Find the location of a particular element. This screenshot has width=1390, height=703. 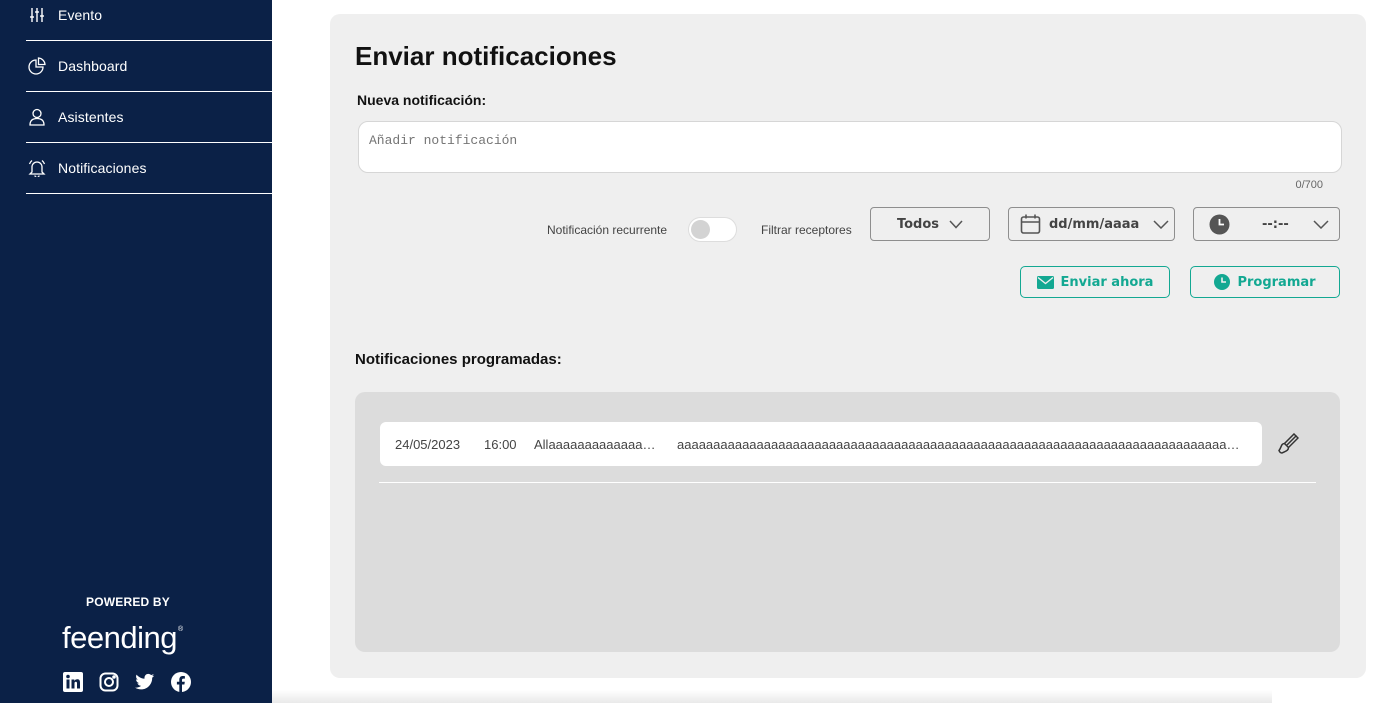

scheduled-title-text: Allaaaaaaaaaaaaaaaaaaaaa is located at coordinates (597, 444).